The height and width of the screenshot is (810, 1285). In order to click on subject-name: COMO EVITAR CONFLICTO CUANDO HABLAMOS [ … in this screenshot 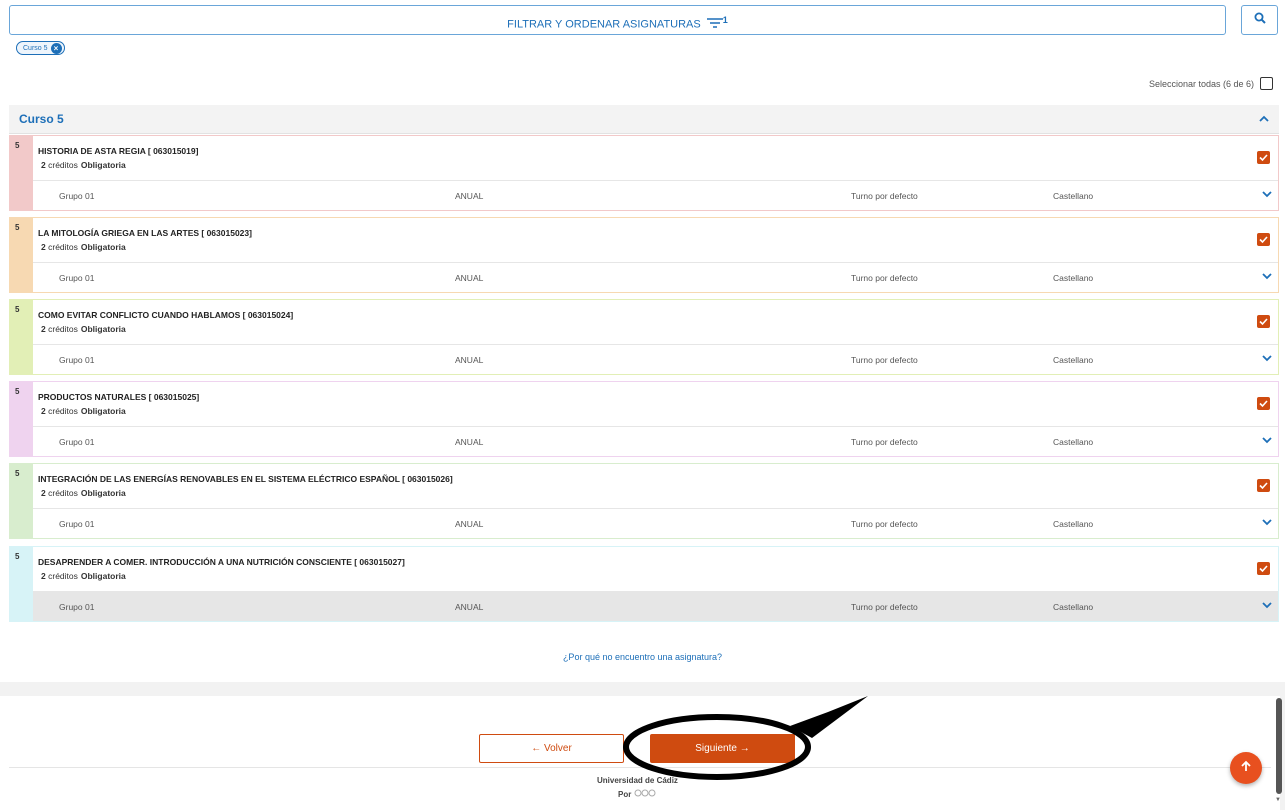, I will do `click(166, 315)`.